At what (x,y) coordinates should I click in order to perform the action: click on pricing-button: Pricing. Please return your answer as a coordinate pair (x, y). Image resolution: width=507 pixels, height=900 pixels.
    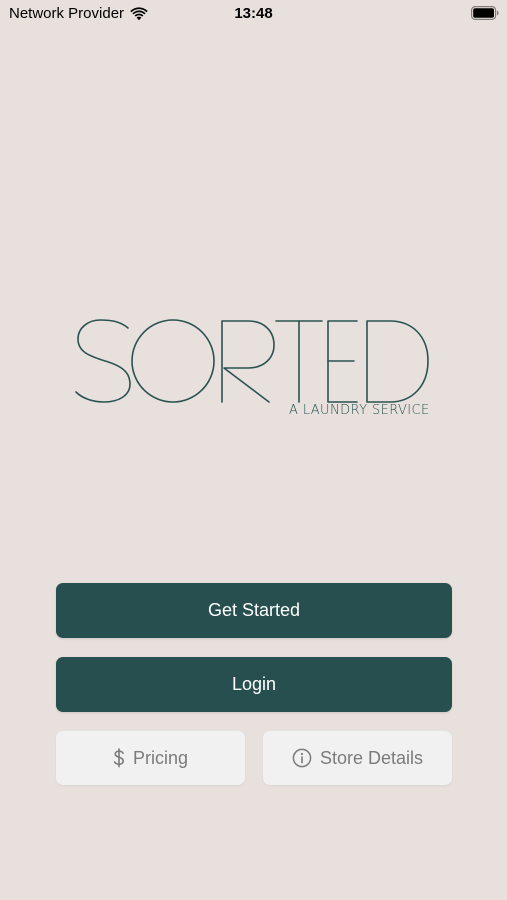
    Looking at the image, I should click on (150, 758).